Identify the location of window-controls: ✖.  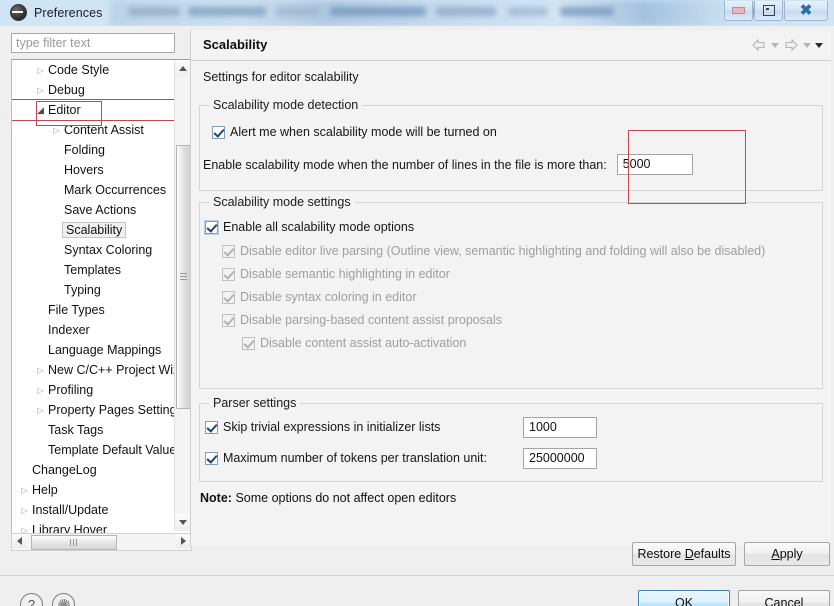
(776, 11).